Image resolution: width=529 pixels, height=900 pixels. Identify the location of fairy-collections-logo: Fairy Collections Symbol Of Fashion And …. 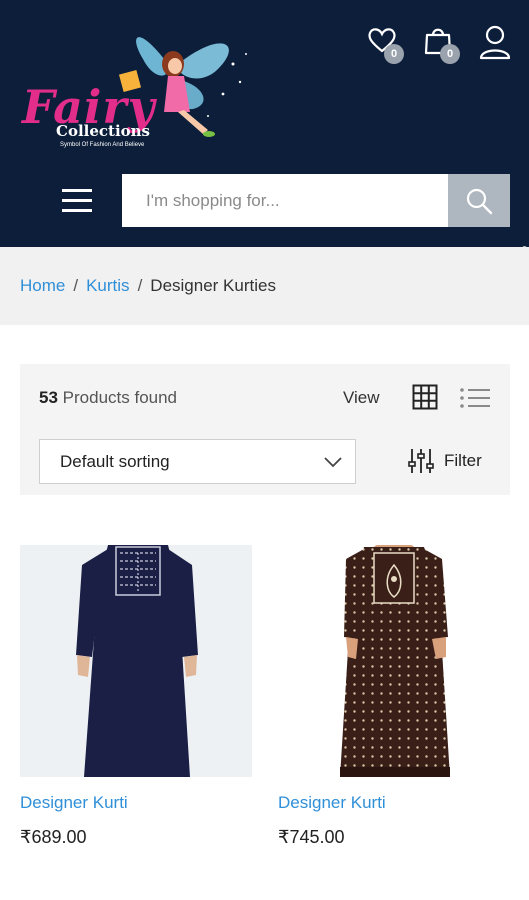
(135, 94).